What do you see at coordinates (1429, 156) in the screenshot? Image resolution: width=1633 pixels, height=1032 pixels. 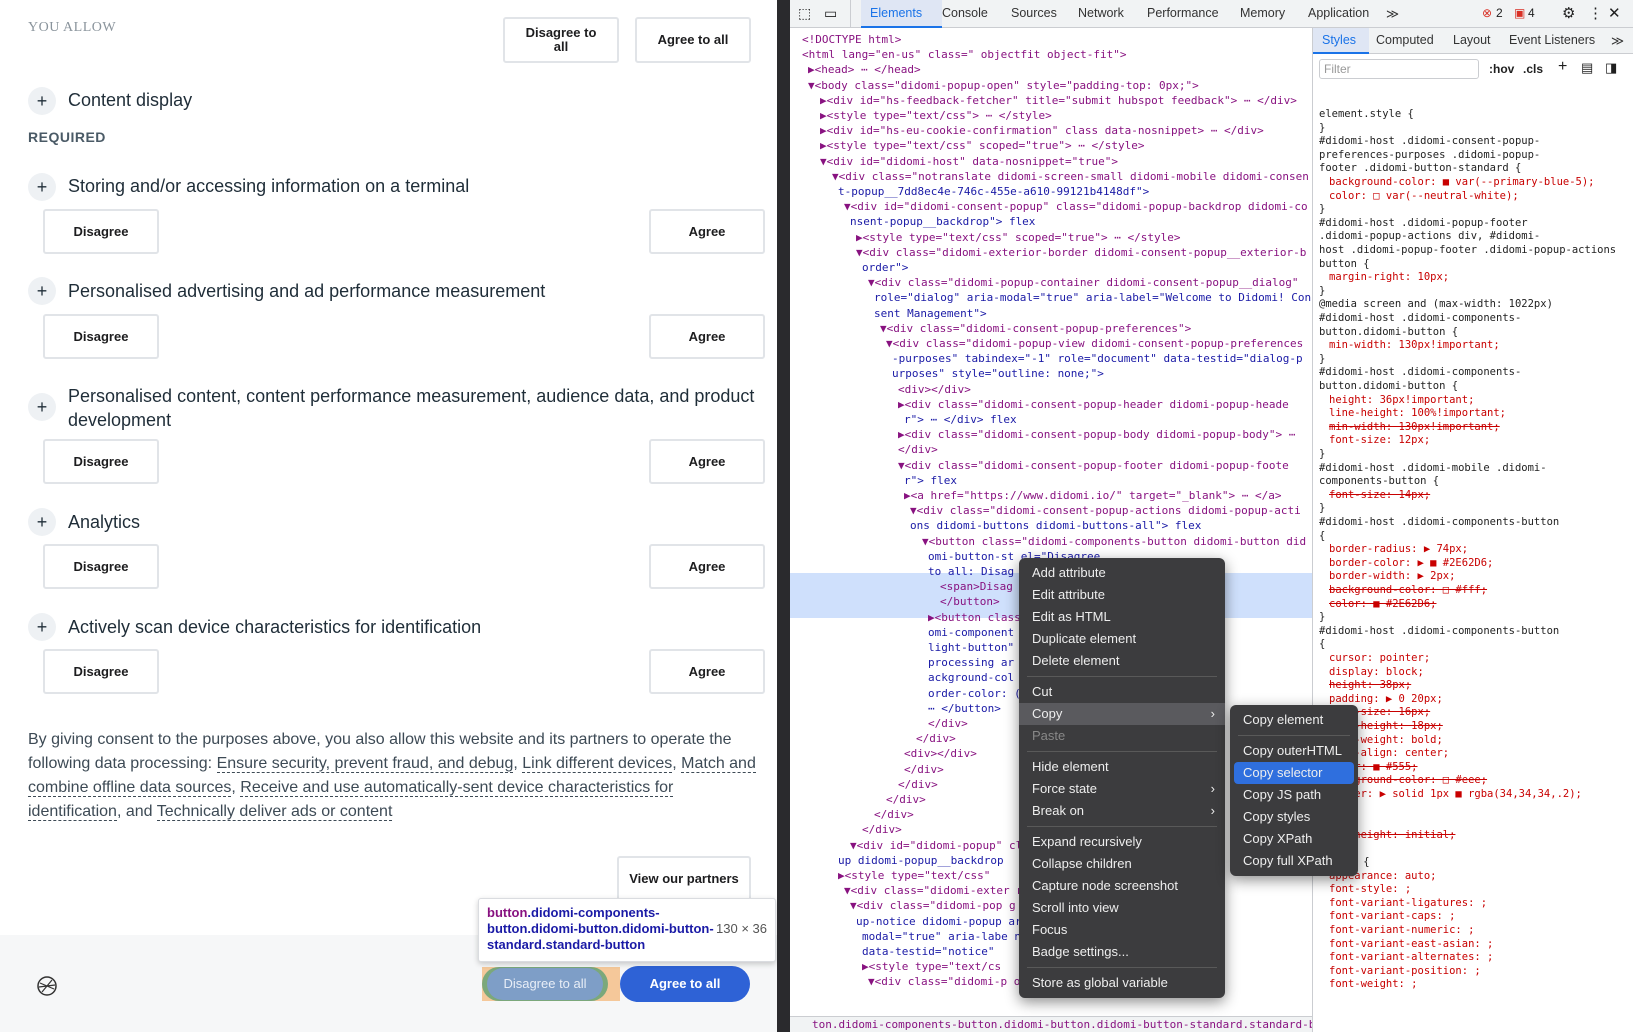 I see `style-rule-line: preferences-purposes .didomi-popup-` at bounding box center [1429, 156].